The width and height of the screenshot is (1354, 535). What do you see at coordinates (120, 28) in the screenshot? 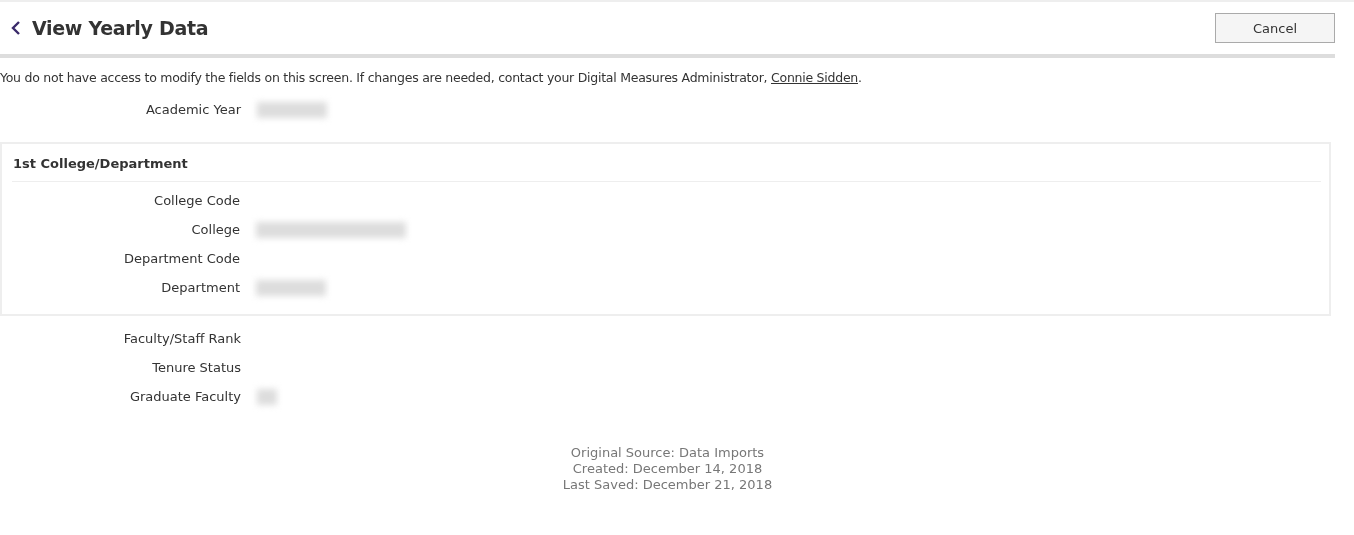
I see `page-title: View Yearly Data` at bounding box center [120, 28].